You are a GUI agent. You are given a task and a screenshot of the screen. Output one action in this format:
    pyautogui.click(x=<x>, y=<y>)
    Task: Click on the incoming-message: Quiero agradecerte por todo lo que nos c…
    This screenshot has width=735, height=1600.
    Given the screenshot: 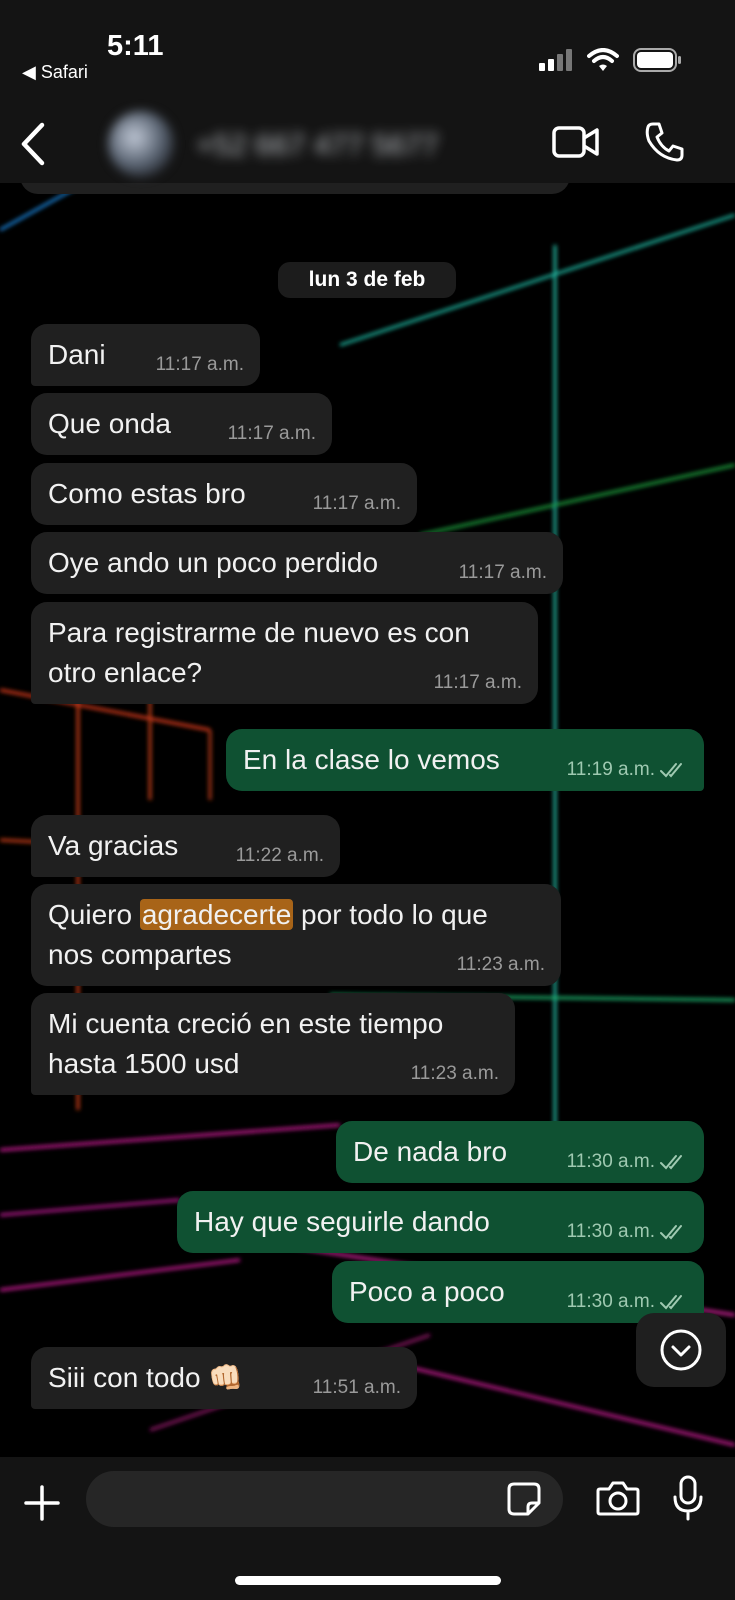 What is the action you would take?
    pyautogui.click(x=296, y=935)
    